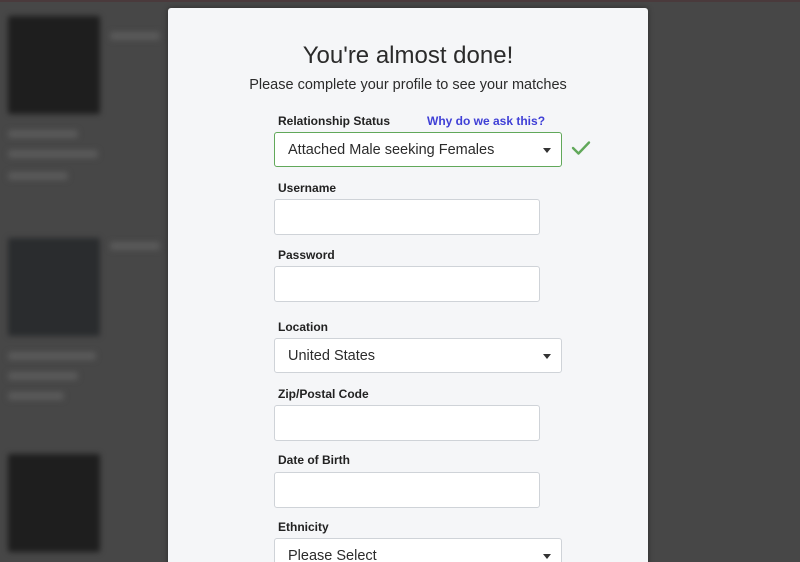 This screenshot has height=562, width=800. What do you see at coordinates (334, 121) in the screenshot?
I see `relationship-status-label: Relationship Status` at bounding box center [334, 121].